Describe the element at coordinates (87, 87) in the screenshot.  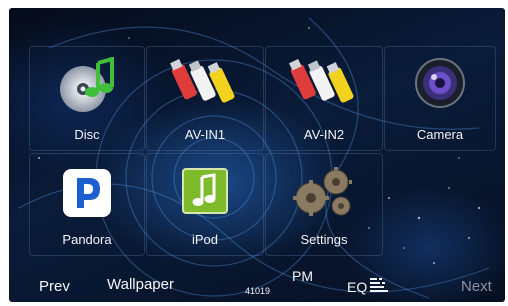
I see `disc-music-icon` at that location.